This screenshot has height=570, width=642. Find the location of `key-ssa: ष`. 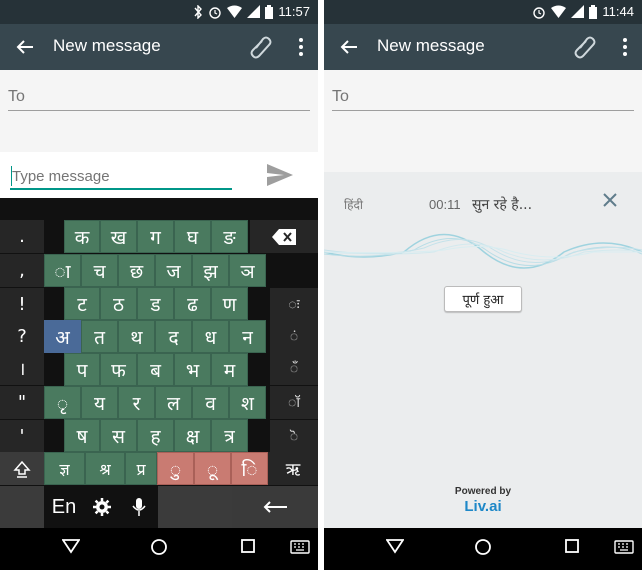

key-ssa: ष is located at coordinates (82, 435).